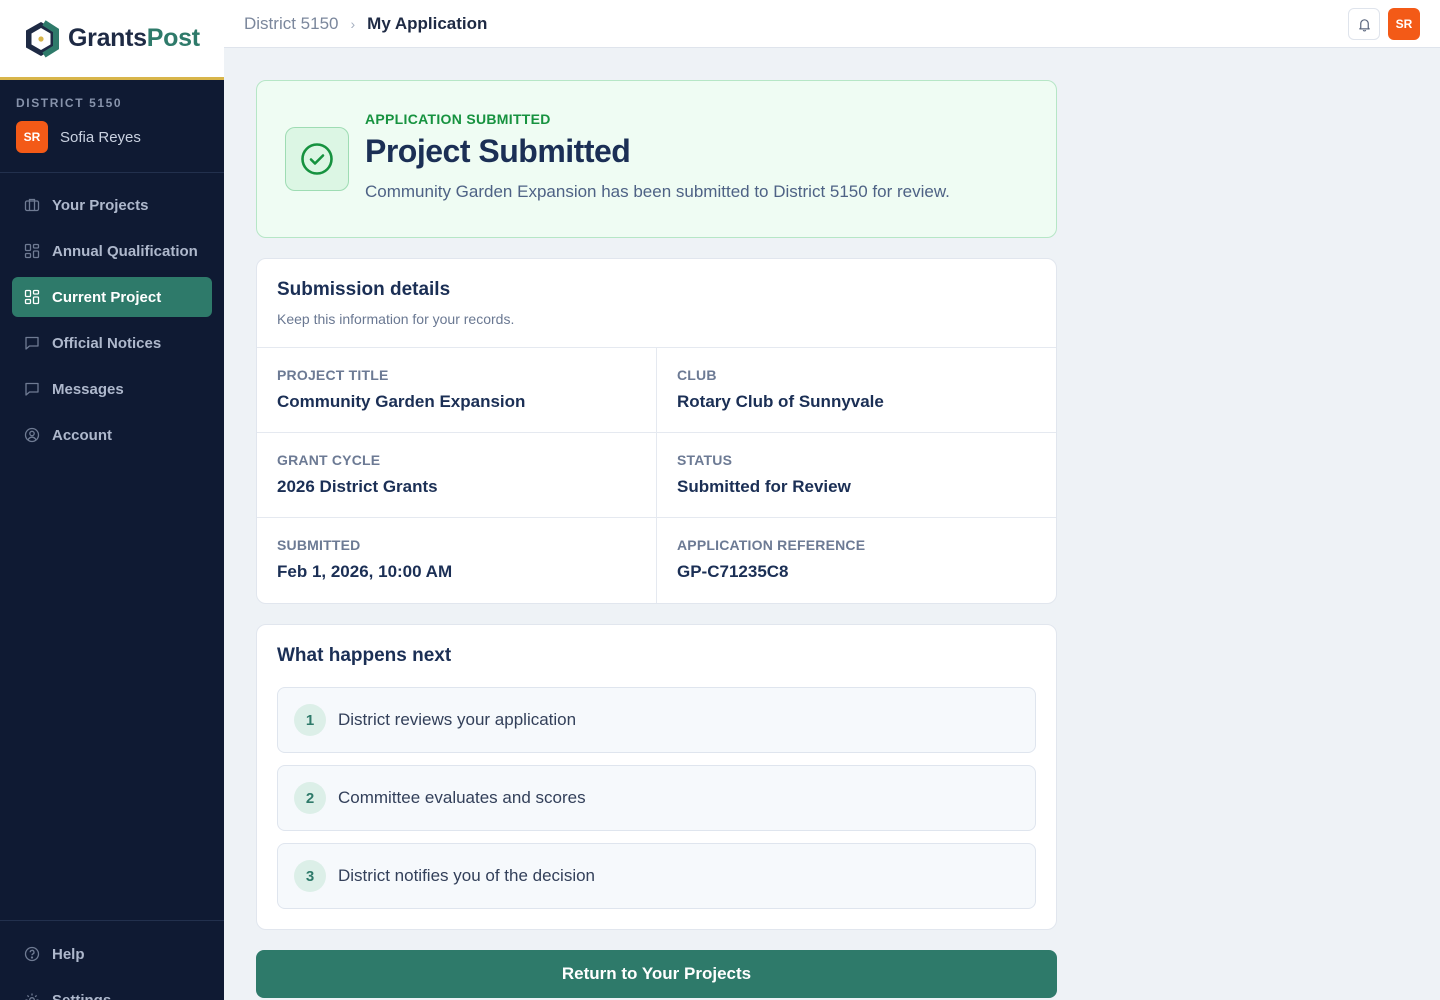 This screenshot has height=1000, width=1440. I want to click on sidebar-item-label: Help, so click(68, 954).